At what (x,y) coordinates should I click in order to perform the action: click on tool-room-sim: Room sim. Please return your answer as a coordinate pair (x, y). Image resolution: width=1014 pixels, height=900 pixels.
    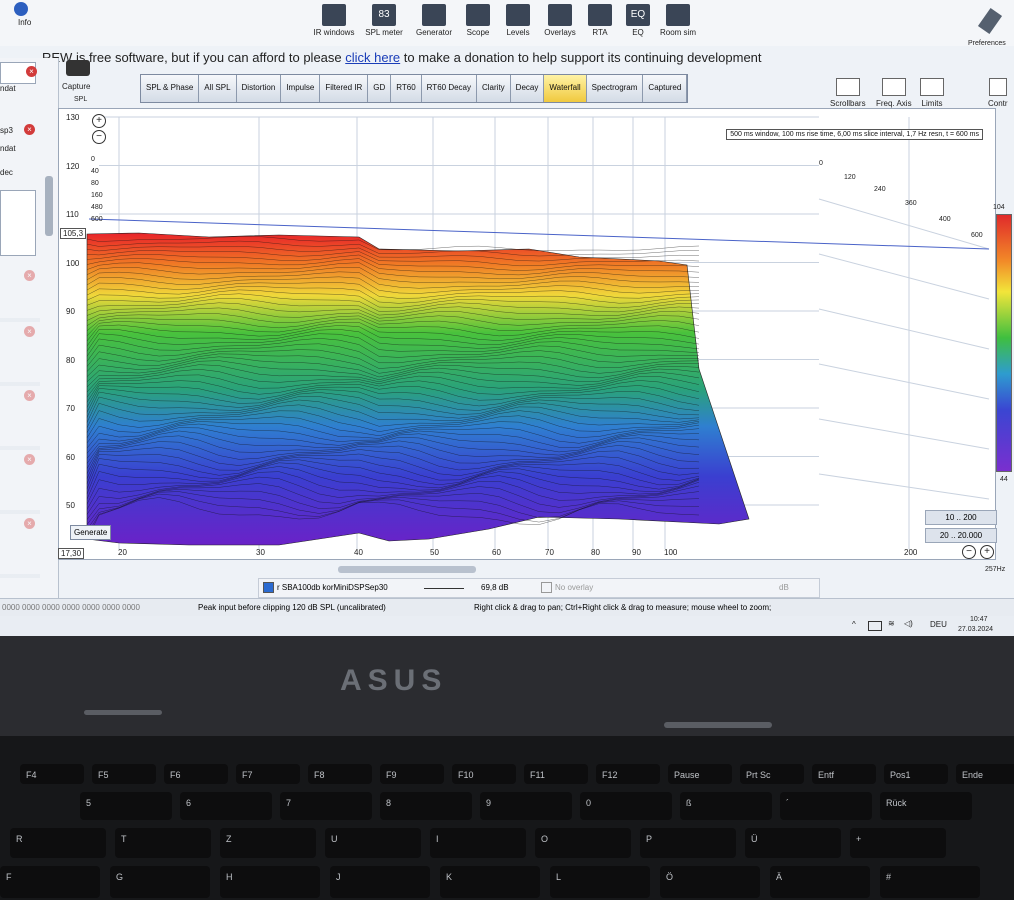
    Looking at the image, I should click on (678, 20).